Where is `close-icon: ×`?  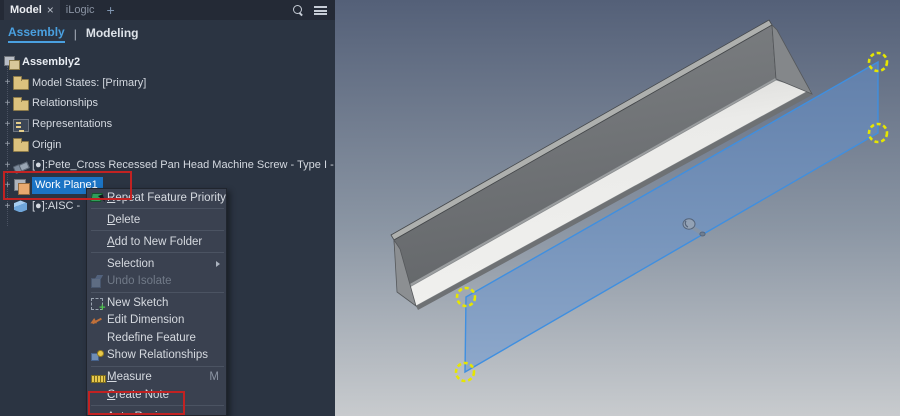
close-icon: × is located at coordinates (50, 10).